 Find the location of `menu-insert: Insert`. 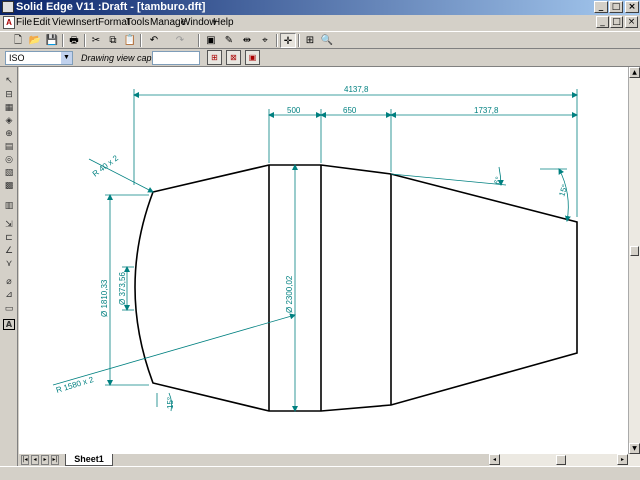

menu-insert: Insert is located at coordinates (85, 22).